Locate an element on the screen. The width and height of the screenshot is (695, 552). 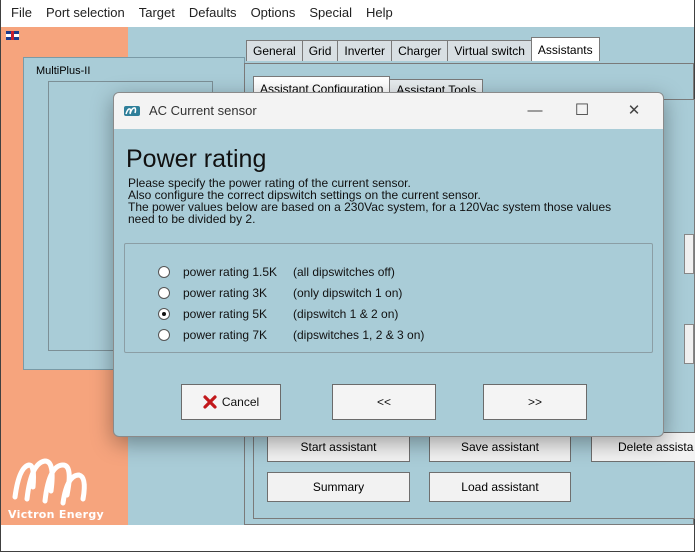
menu-options: Options is located at coordinates (273, 12).